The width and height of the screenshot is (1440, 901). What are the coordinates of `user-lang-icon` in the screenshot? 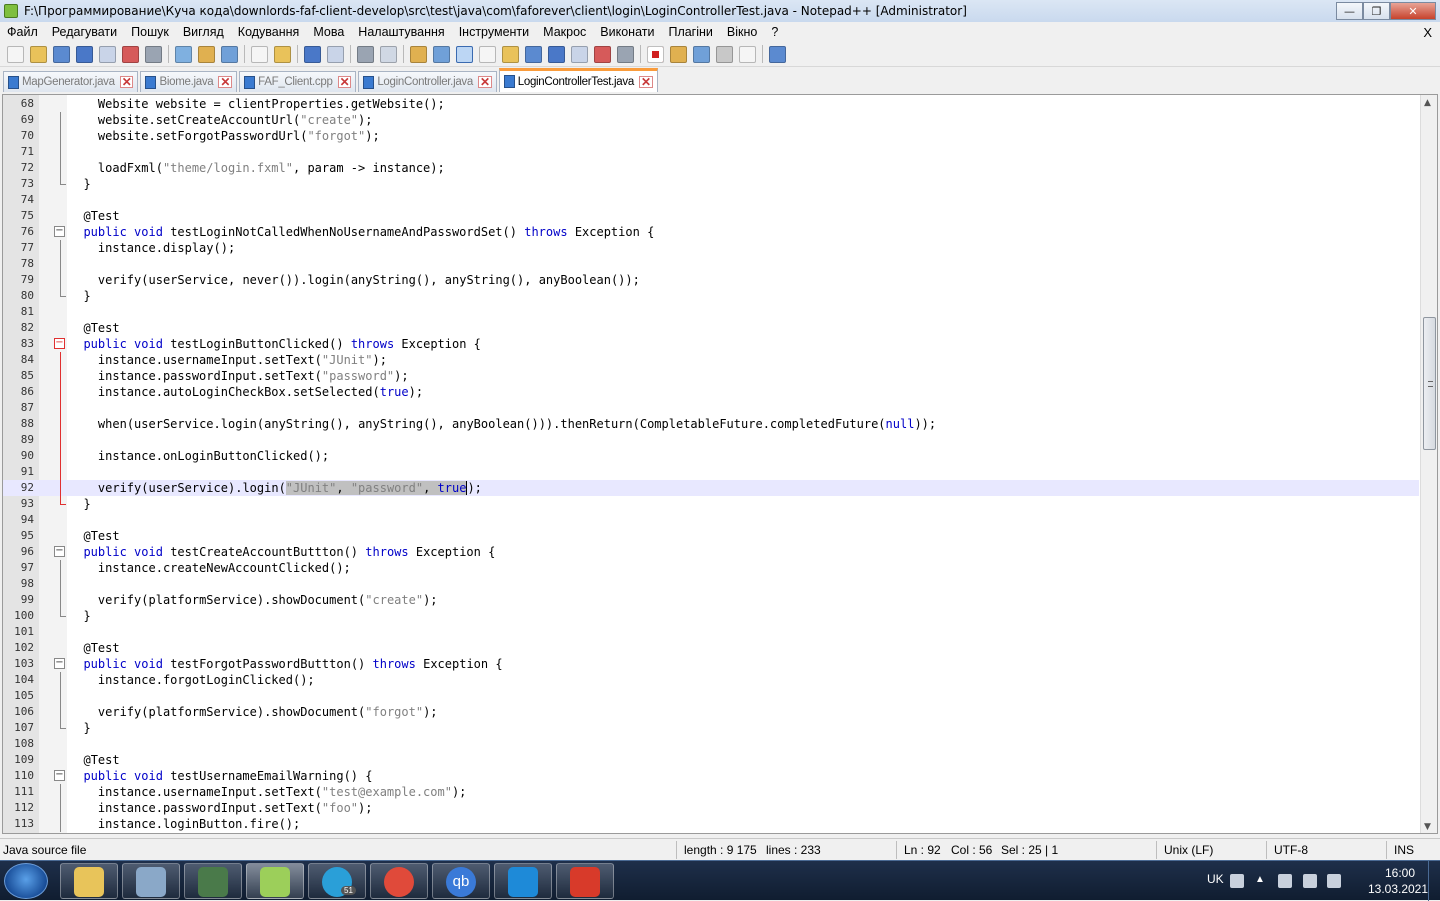 It's located at (533, 54).